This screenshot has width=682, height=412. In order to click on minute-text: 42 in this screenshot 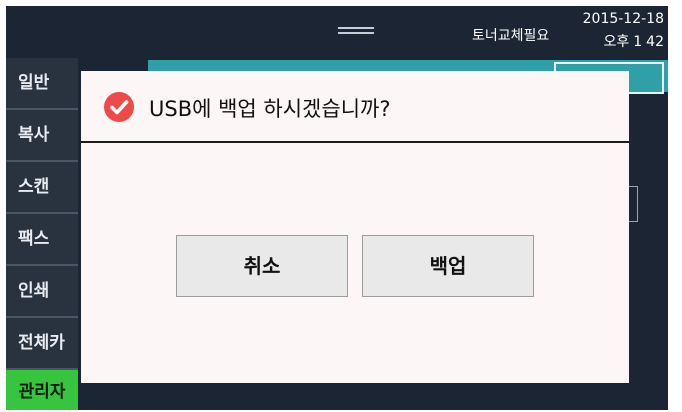, I will do `click(655, 42)`.